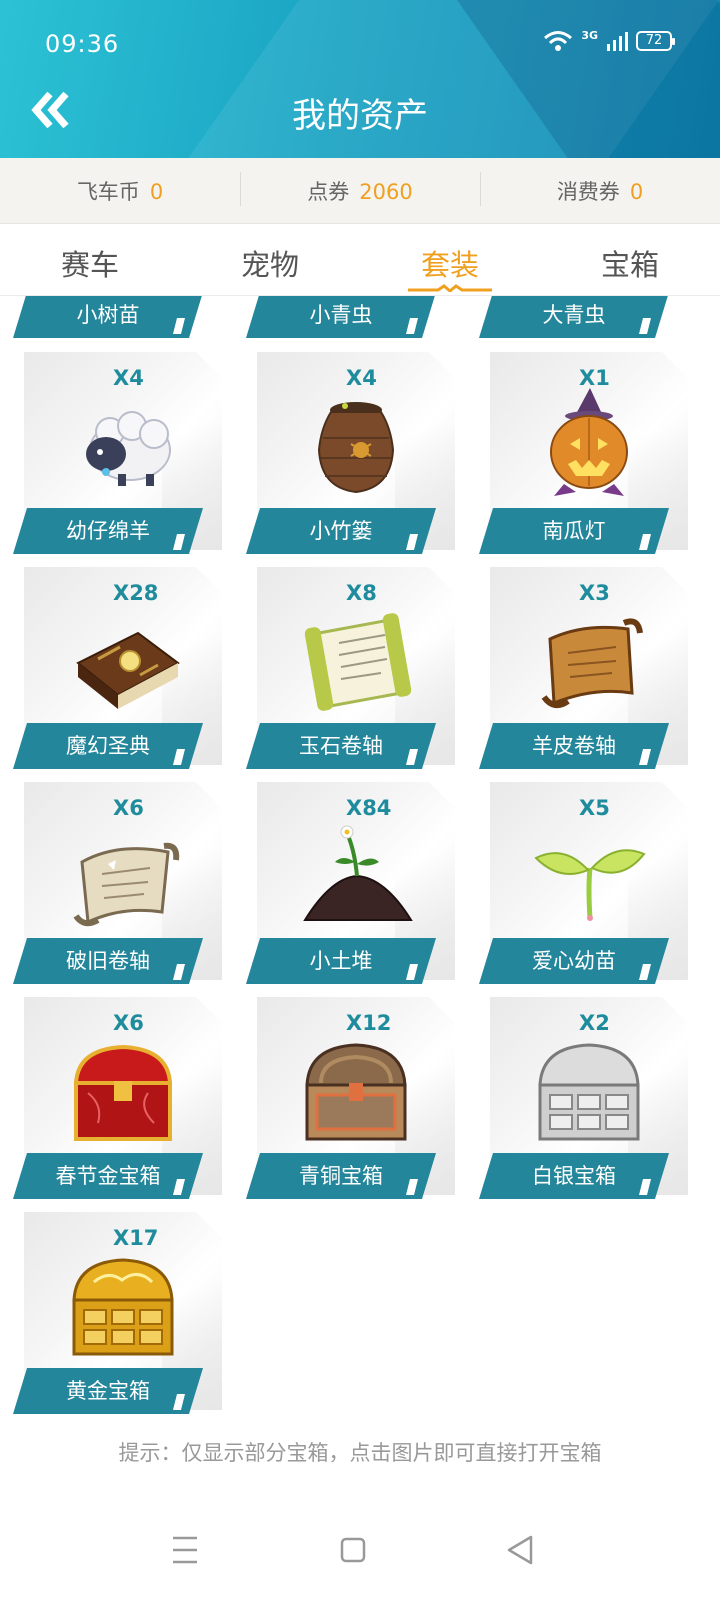  What do you see at coordinates (328, 191) in the screenshot?
I see `currency-label: 点券` at bounding box center [328, 191].